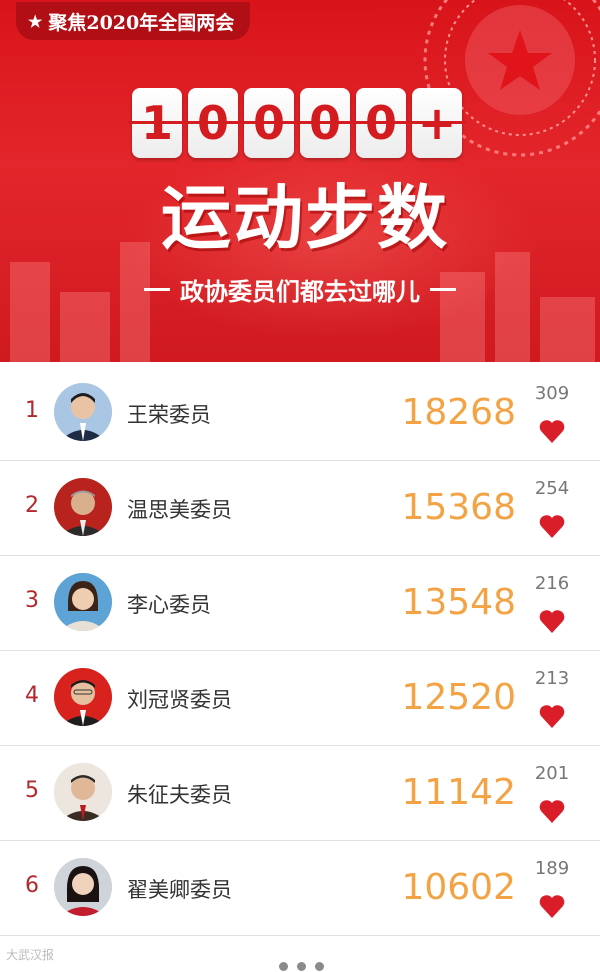 Image resolution: width=600 pixels, height=972 pixels. I want to click on like-count: 213, so click(552, 678).